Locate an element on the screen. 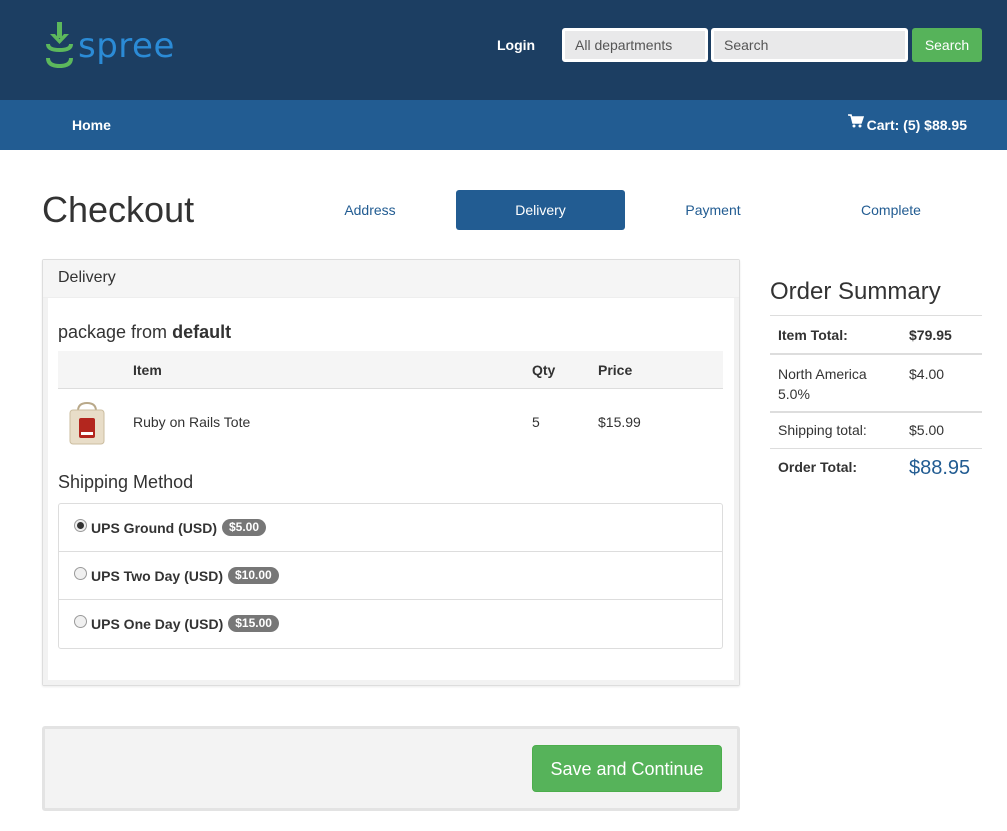  header-item: Item is located at coordinates (147, 370).